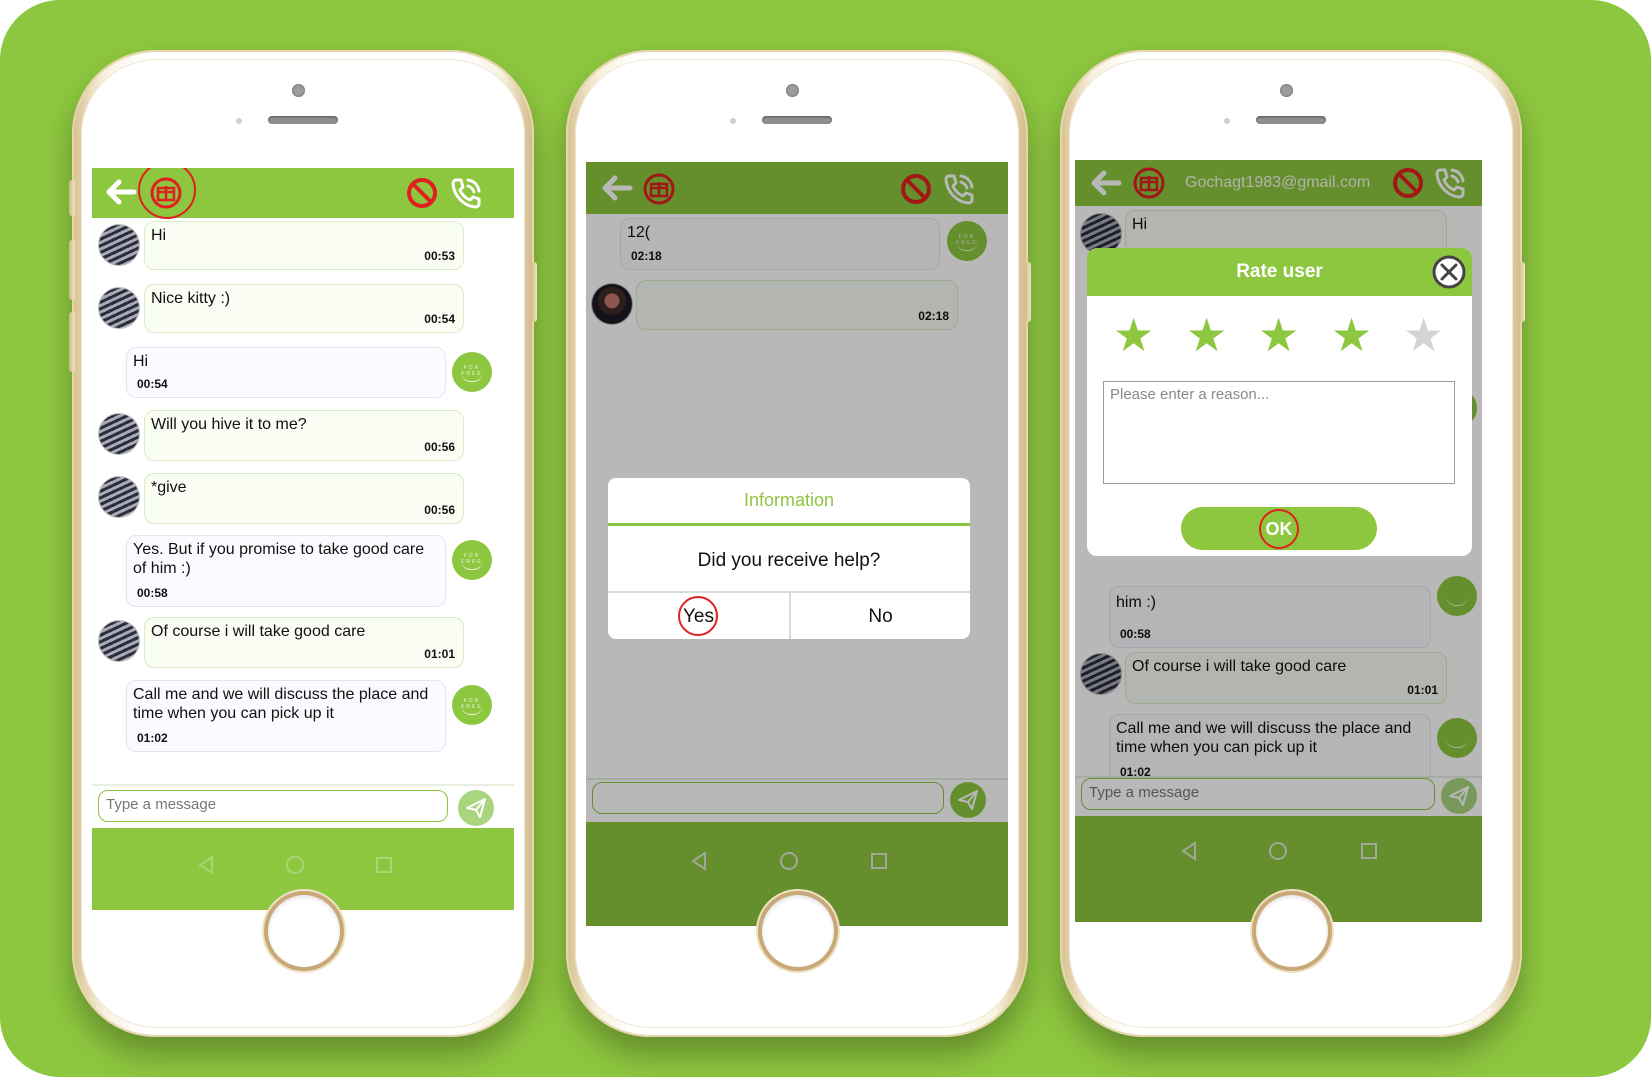 The height and width of the screenshot is (1082, 1651). I want to click on information-dialog: Information Did you receive help? Yes No, so click(789, 558).